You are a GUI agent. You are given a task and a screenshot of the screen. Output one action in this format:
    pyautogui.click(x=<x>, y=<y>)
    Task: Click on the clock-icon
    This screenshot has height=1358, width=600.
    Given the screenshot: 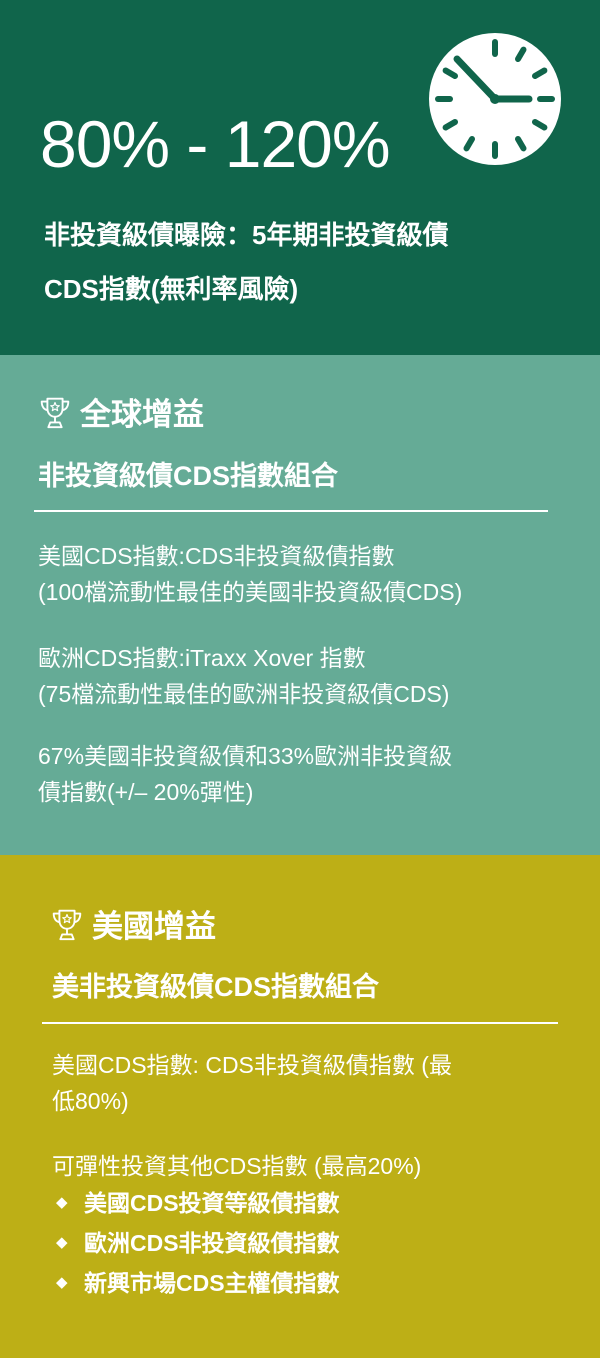 What is the action you would take?
    pyautogui.click(x=495, y=99)
    